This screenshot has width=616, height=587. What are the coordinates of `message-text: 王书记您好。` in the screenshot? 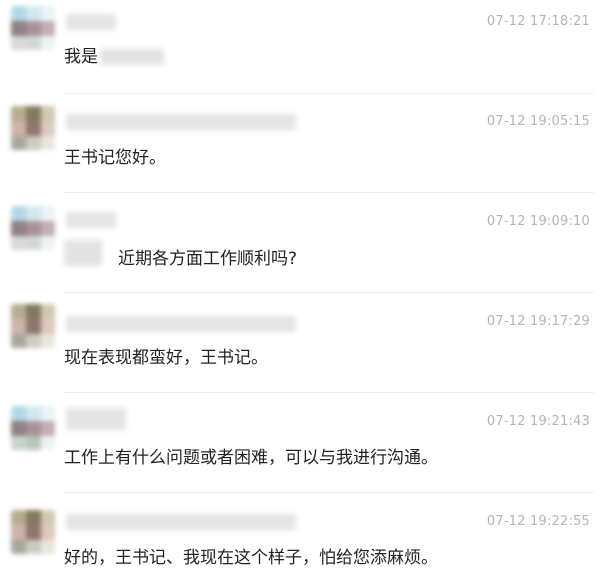 It's located at (115, 158).